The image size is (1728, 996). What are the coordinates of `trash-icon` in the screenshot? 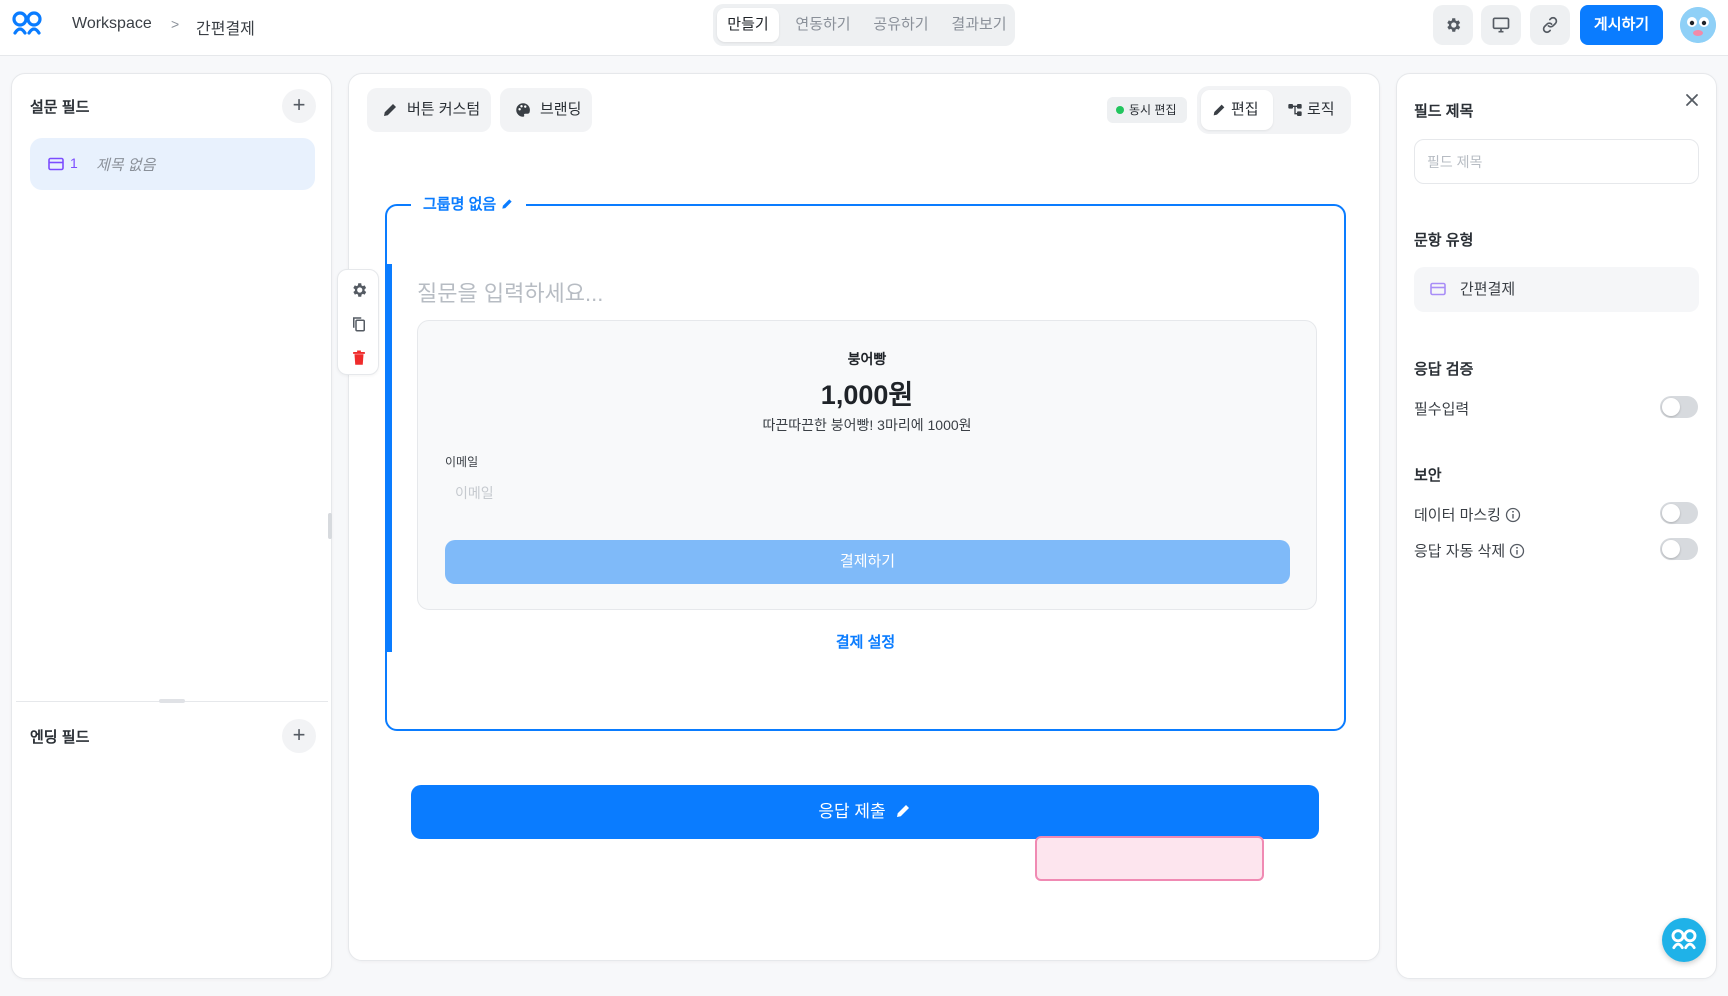 It's located at (359, 358).